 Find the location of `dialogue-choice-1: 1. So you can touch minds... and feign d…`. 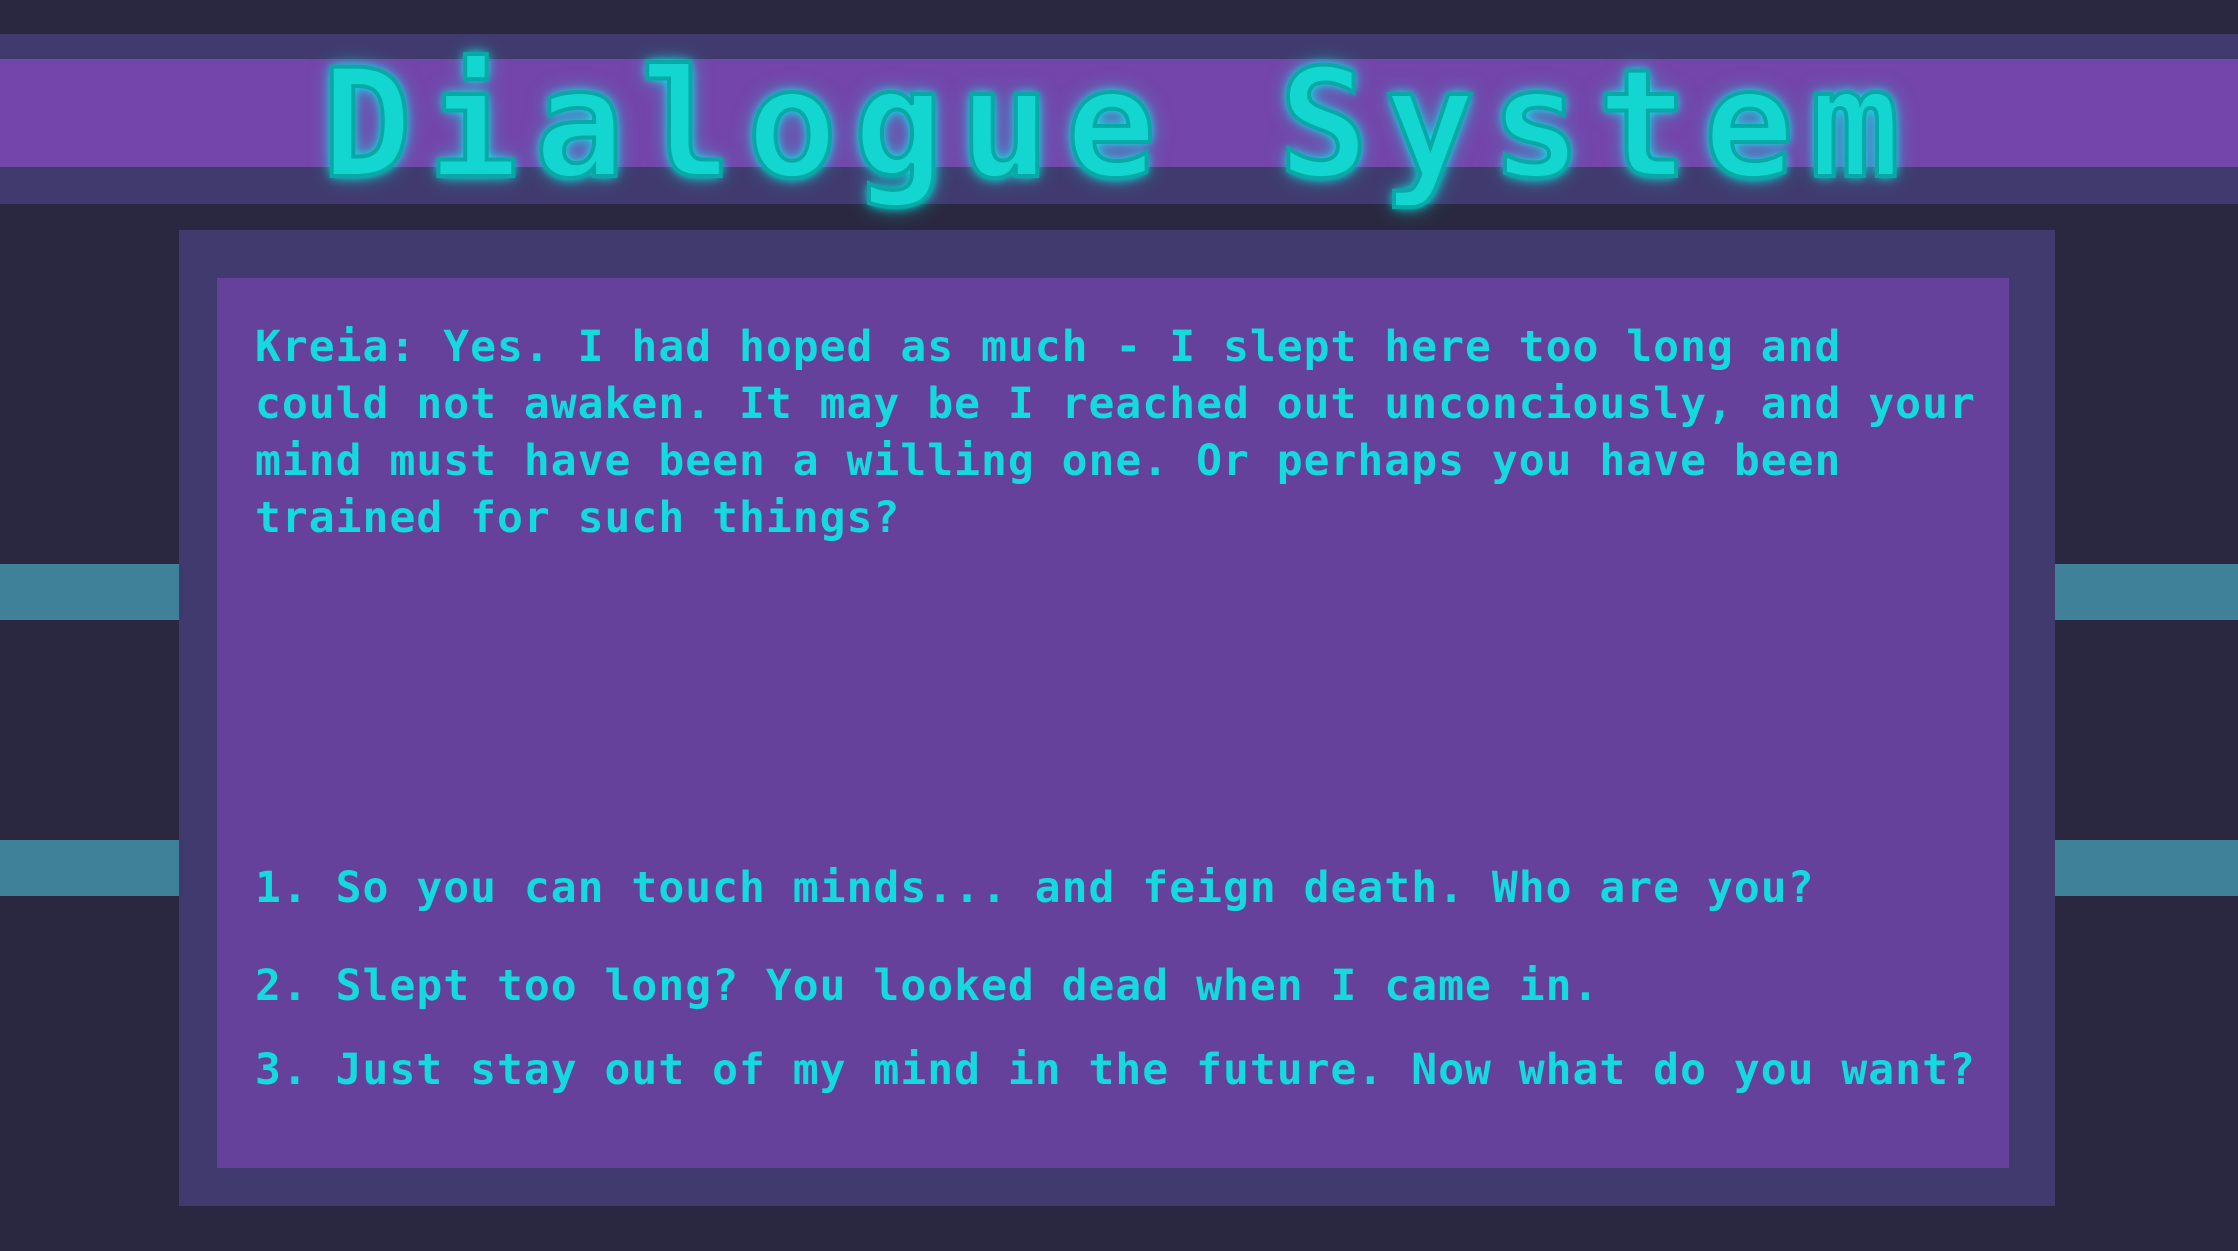

dialogue-choice-1: 1. So you can touch minds... and feign d… is located at coordinates (1125, 888).